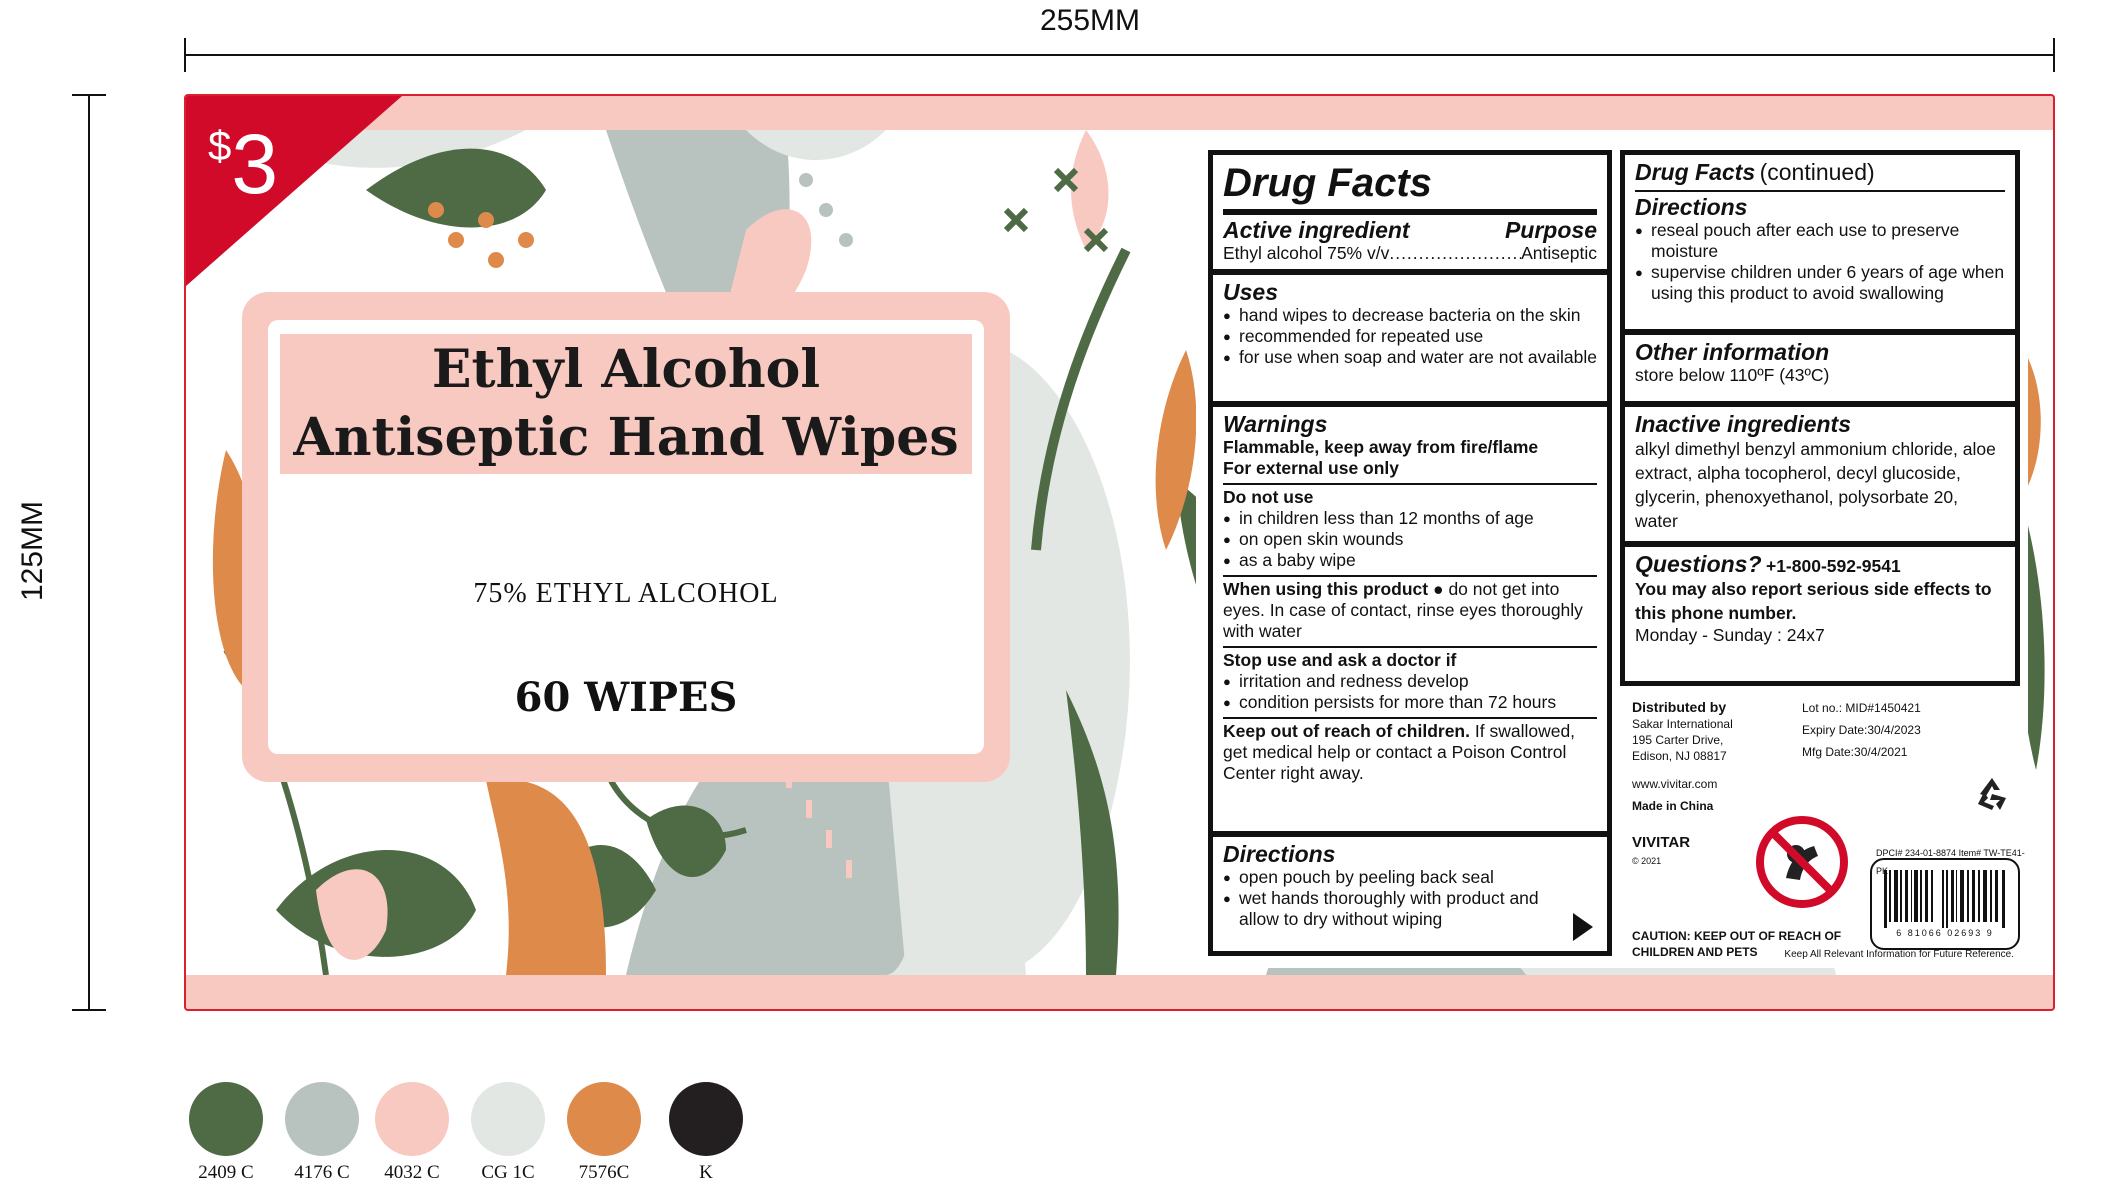 The width and height of the screenshot is (2103, 1199). Describe the element at coordinates (1679, 756) in the screenshot. I see `distributor-city: Edison, NJ 08817` at that location.